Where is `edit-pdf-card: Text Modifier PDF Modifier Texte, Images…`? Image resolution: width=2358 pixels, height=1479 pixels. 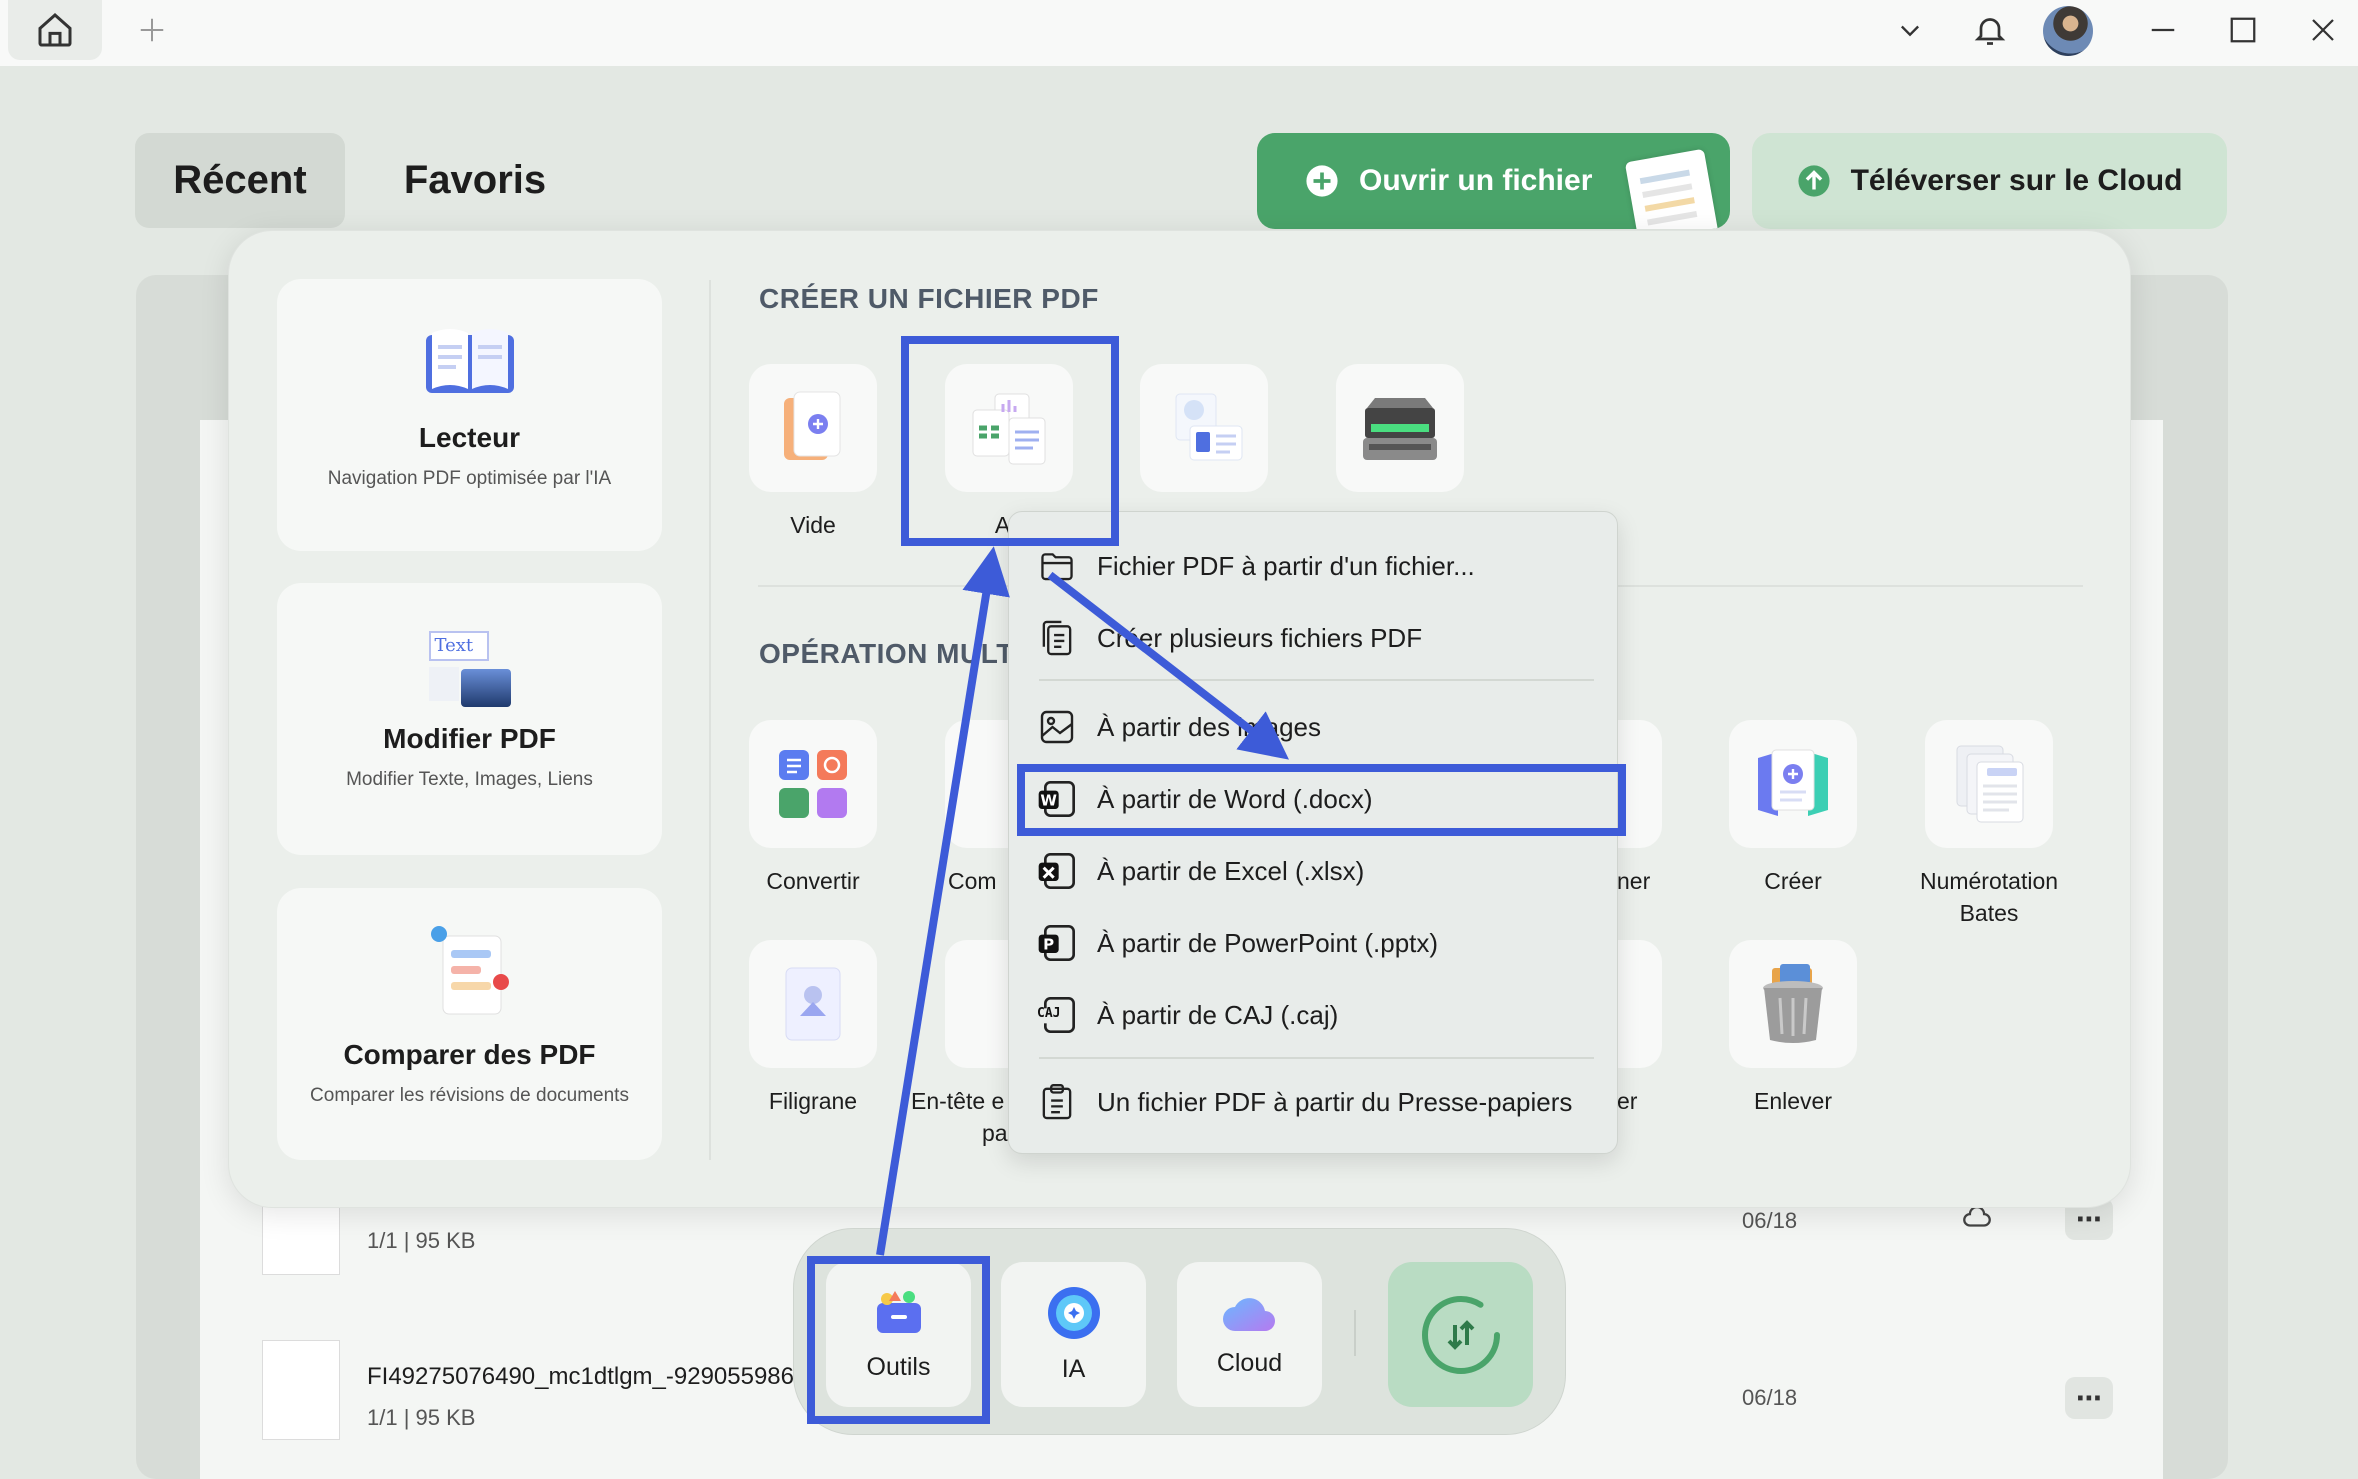 edit-pdf-card: Text Modifier PDF Modifier Texte, Images… is located at coordinates (469, 719).